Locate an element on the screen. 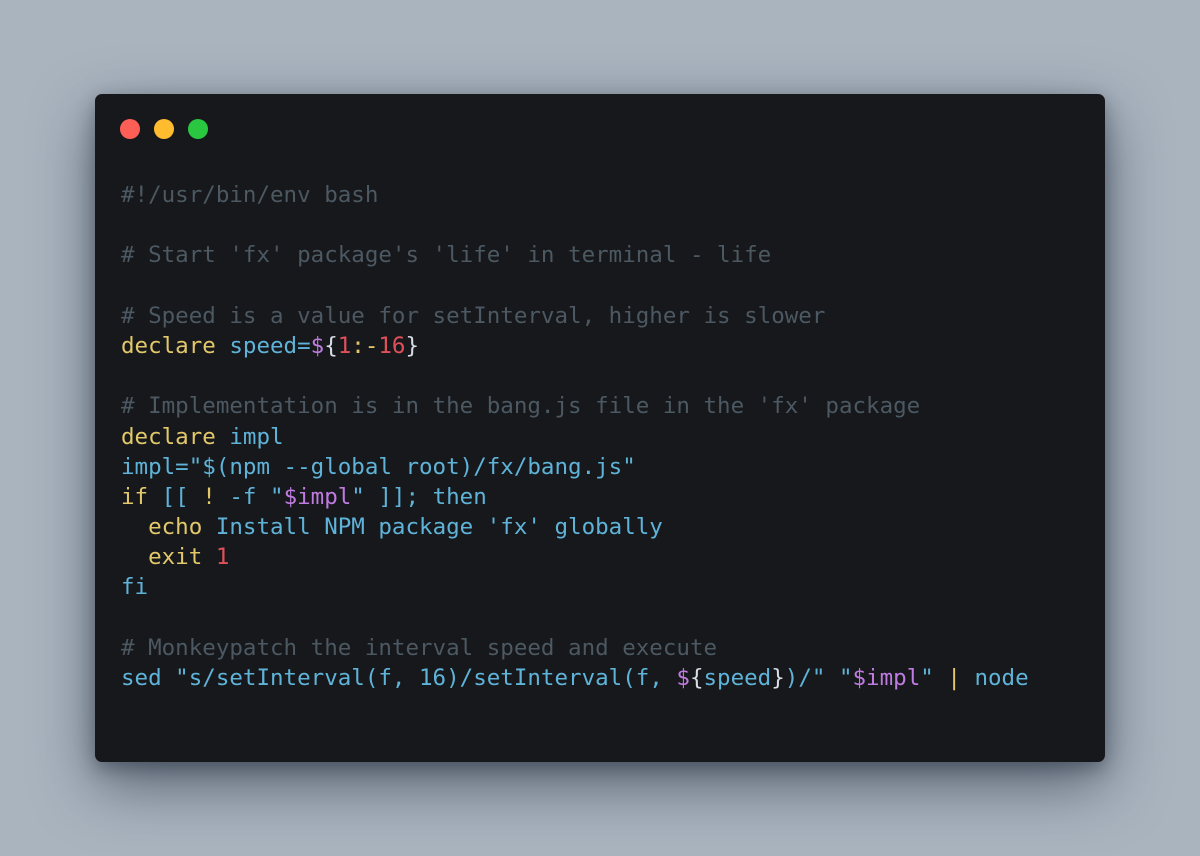  code-token: if is located at coordinates (135, 496).